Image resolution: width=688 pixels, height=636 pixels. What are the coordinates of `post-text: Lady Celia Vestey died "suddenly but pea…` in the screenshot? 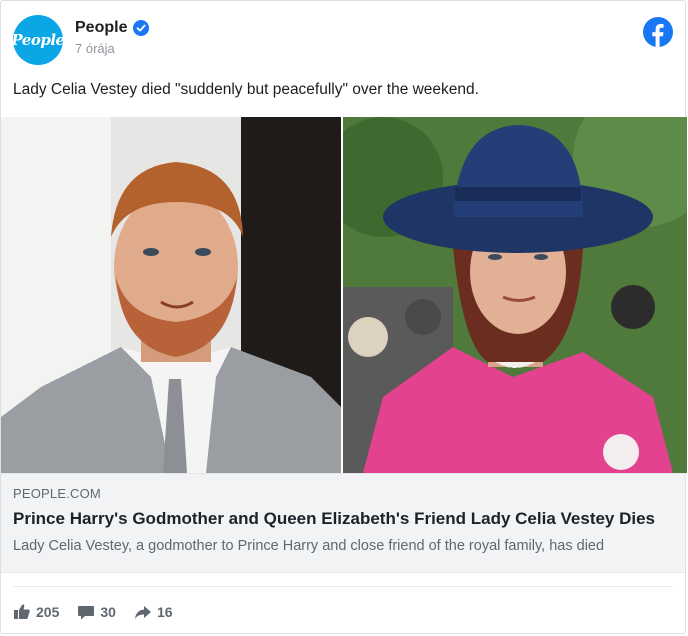 It's located at (246, 89).